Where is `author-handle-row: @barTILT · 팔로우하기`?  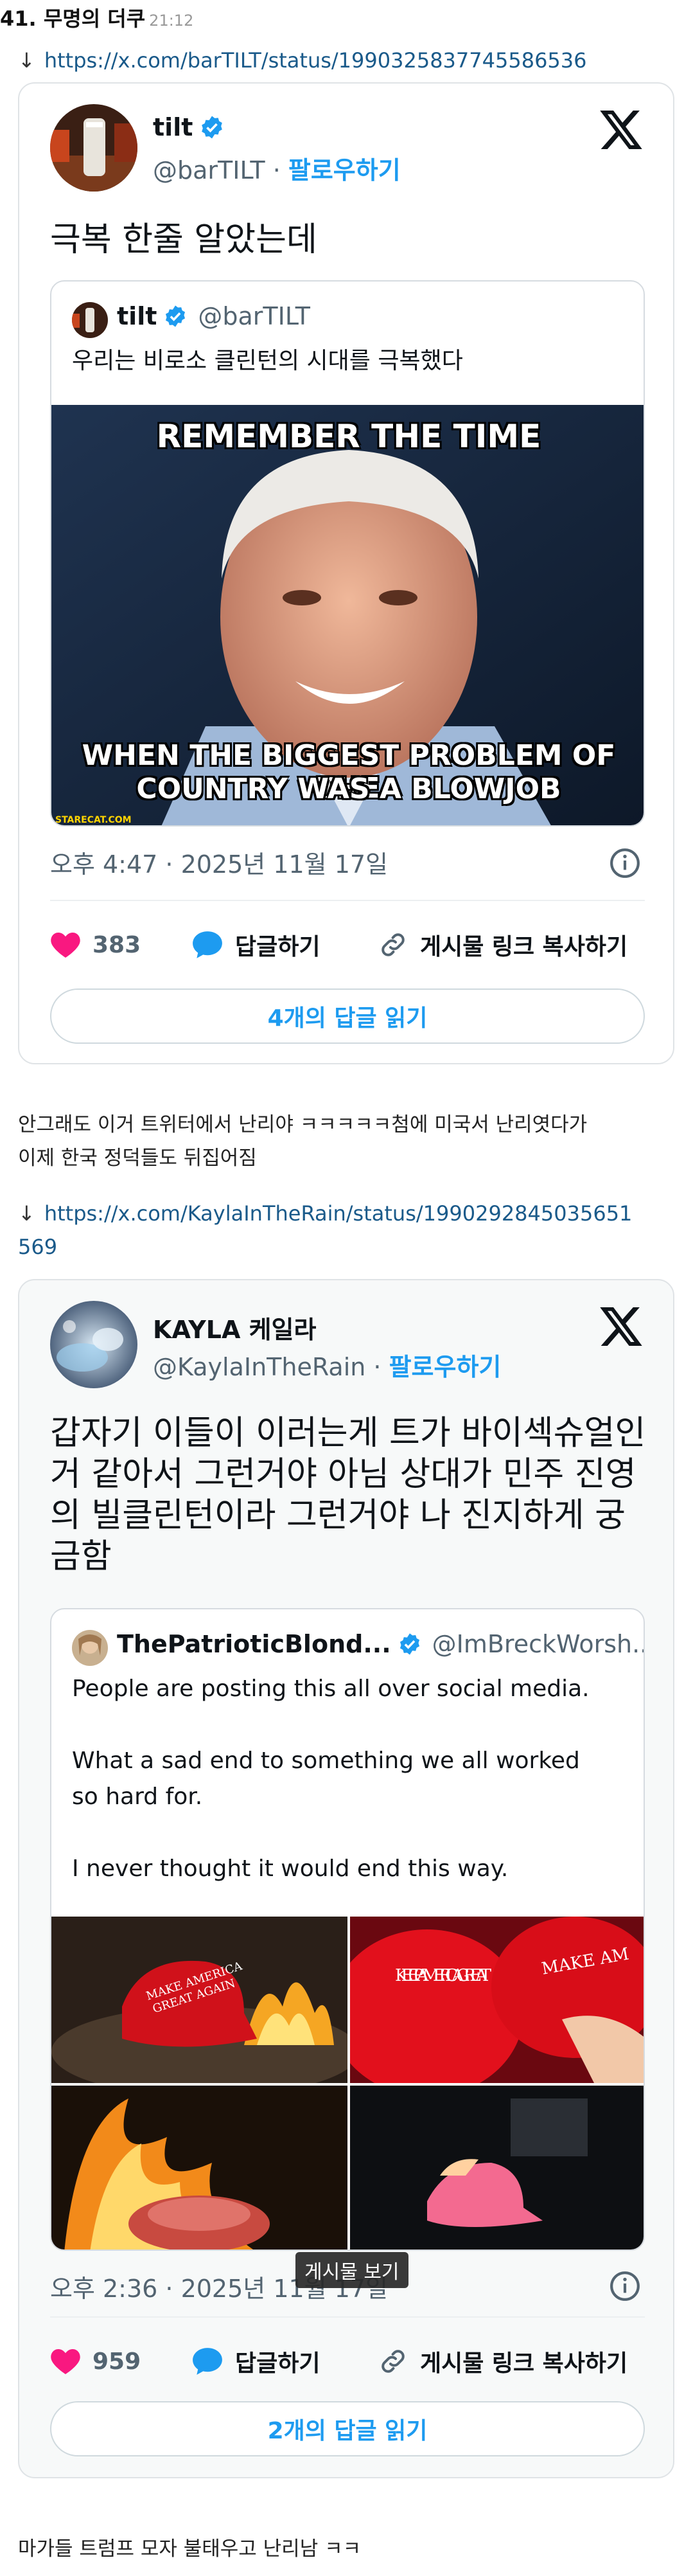
author-handle-row: @barTILT · 팔로우하기 is located at coordinates (277, 170).